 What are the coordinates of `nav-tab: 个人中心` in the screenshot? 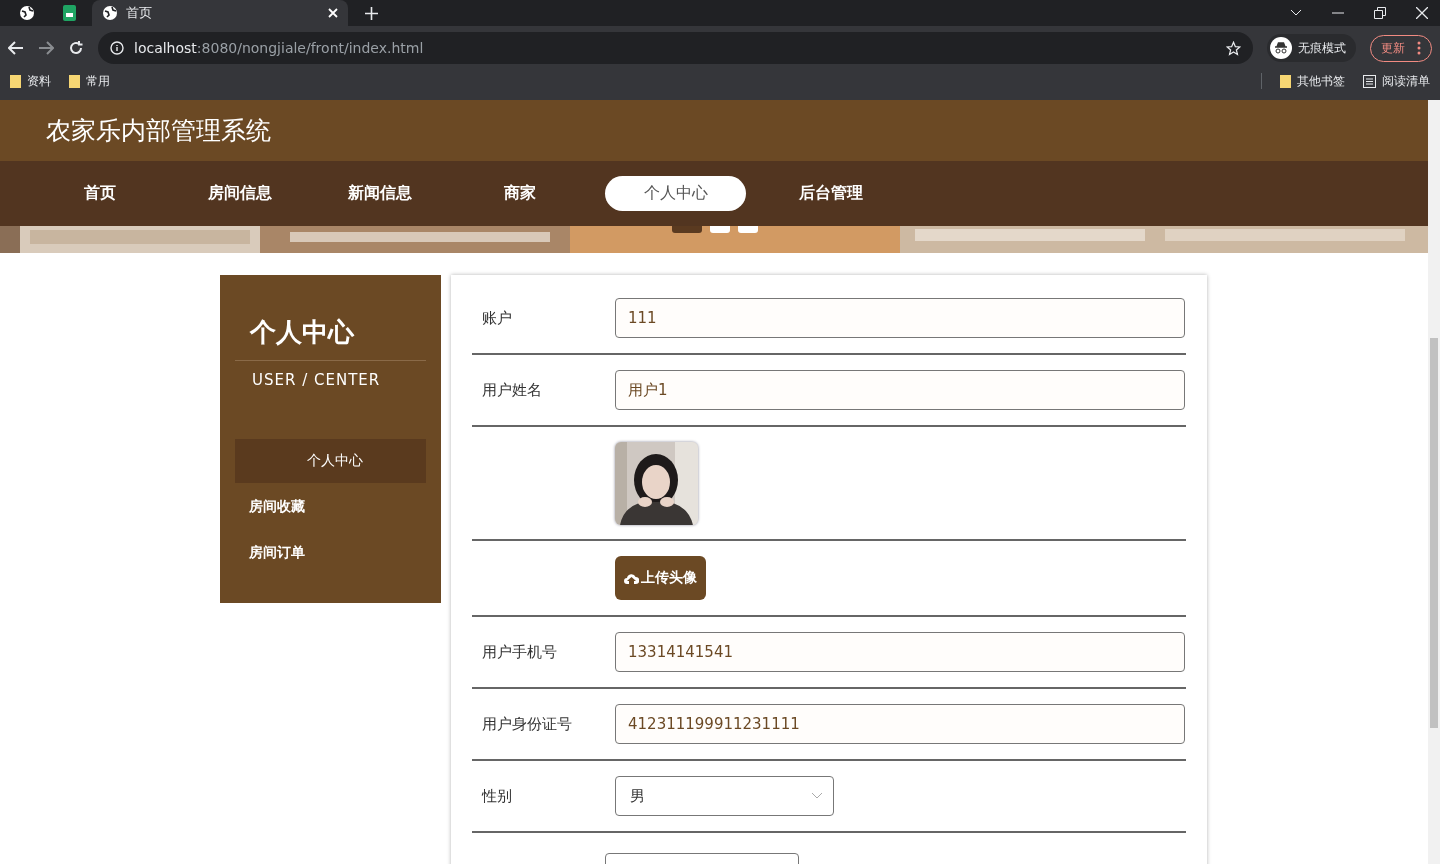 It's located at (675, 193).